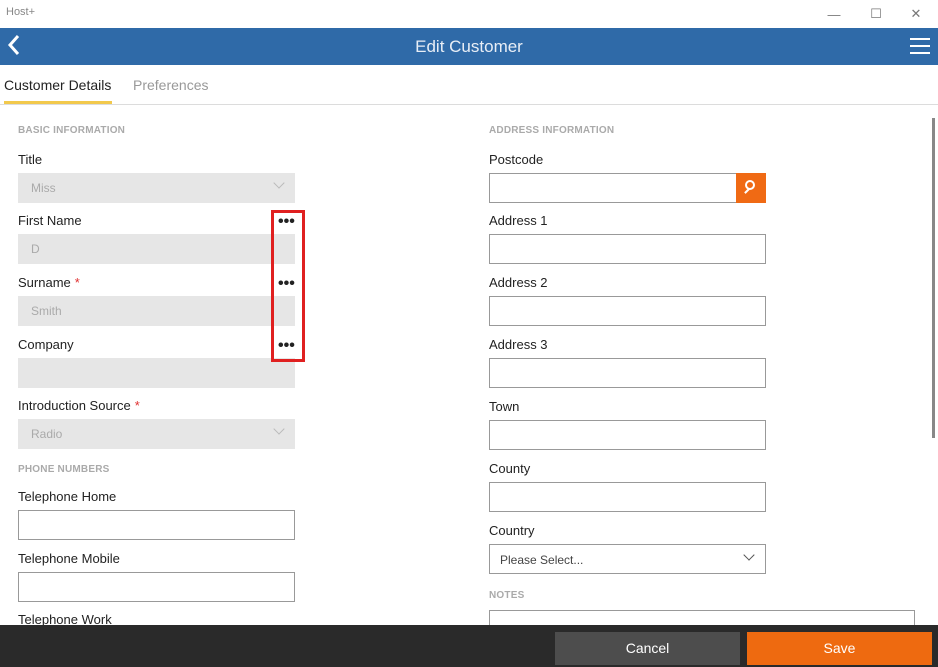 Image resolution: width=938 pixels, height=667 pixels. Describe the element at coordinates (504, 406) in the screenshot. I see `town-label: Town` at that location.